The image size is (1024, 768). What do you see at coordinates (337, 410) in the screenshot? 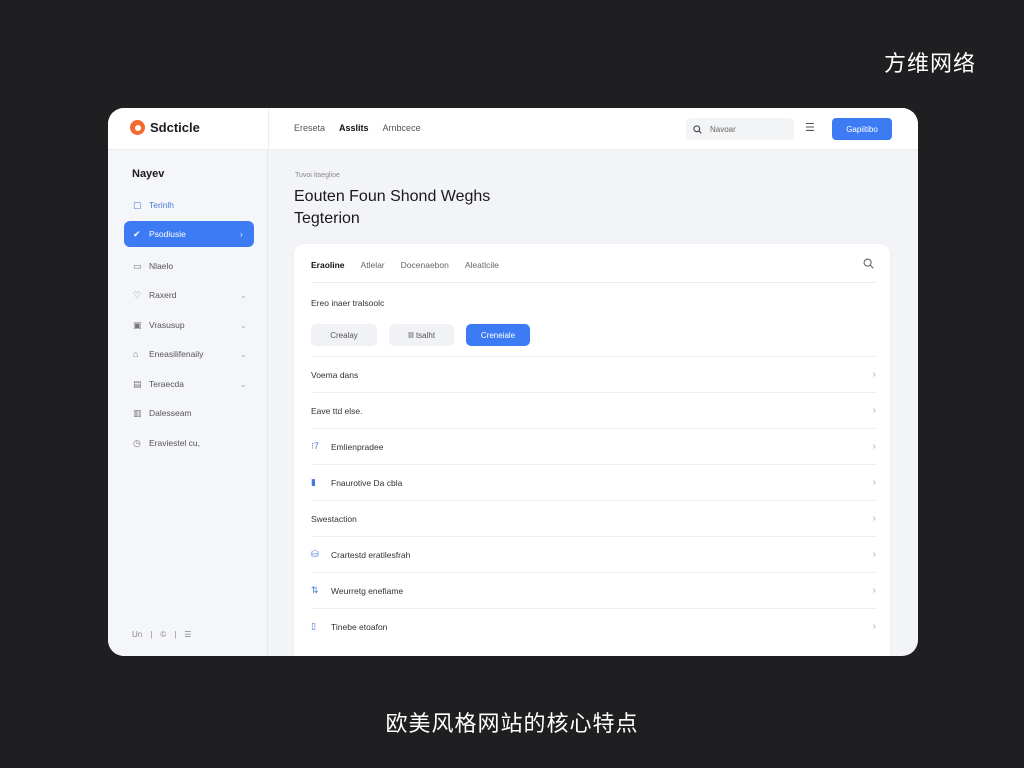
I see `list-item-label: Eave ttd else.` at bounding box center [337, 410].